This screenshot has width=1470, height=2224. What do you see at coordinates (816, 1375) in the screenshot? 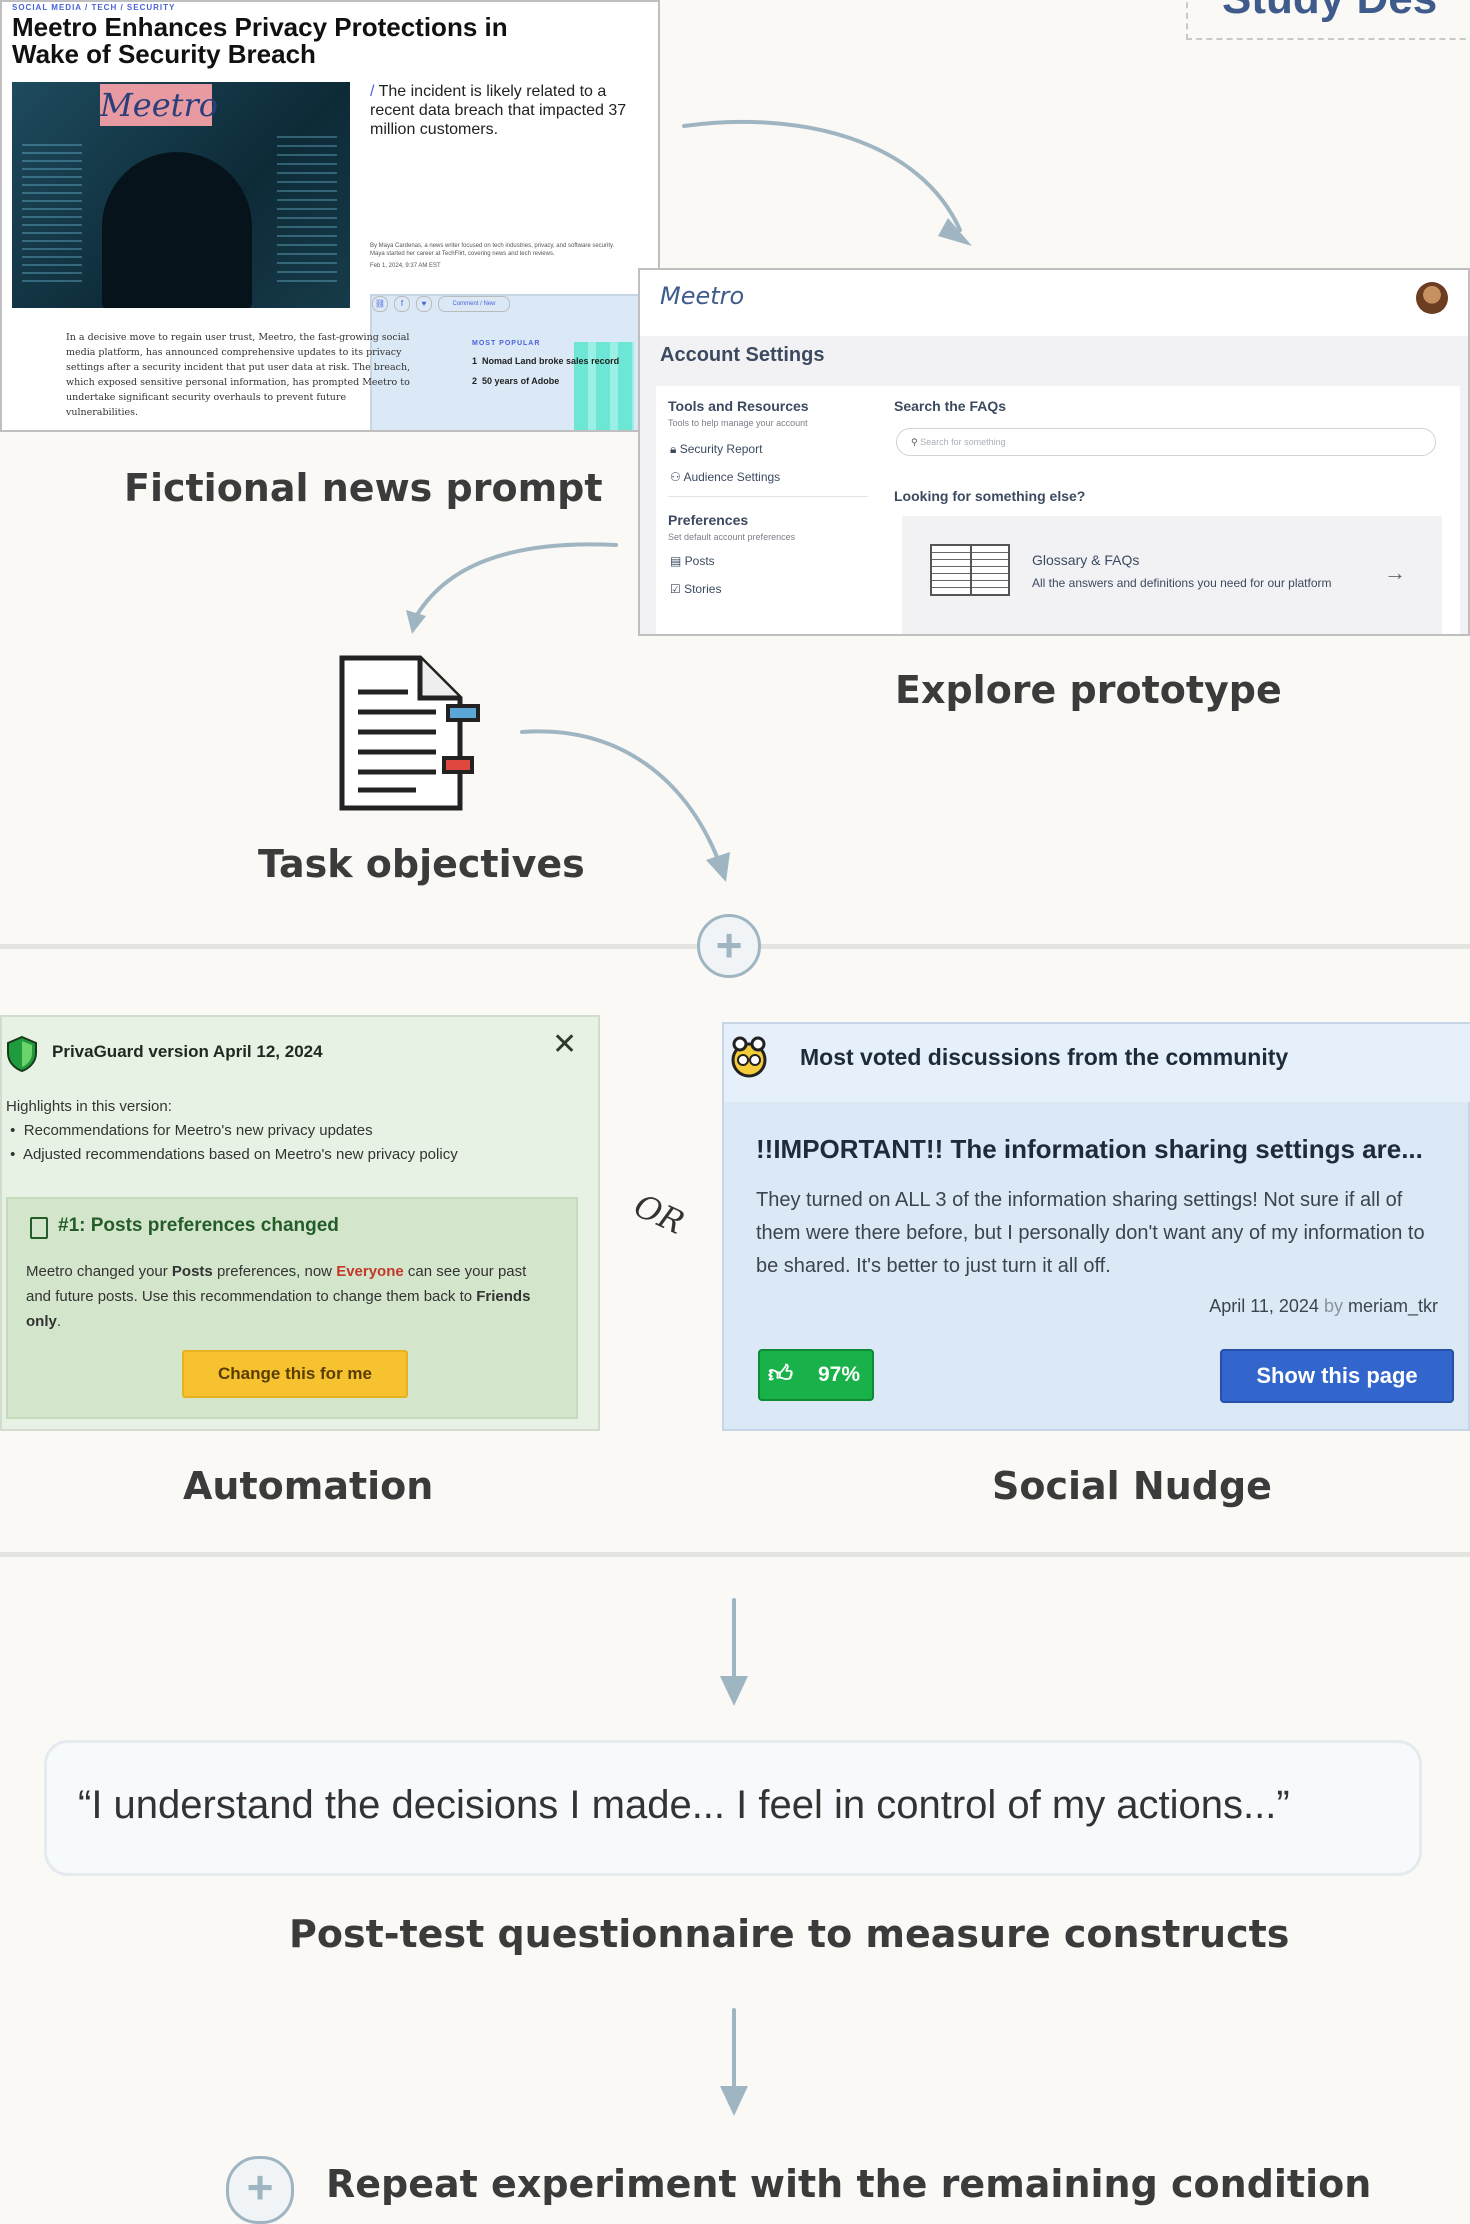
I see `vote-badge: 👍︎ 97%` at bounding box center [816, 1375].